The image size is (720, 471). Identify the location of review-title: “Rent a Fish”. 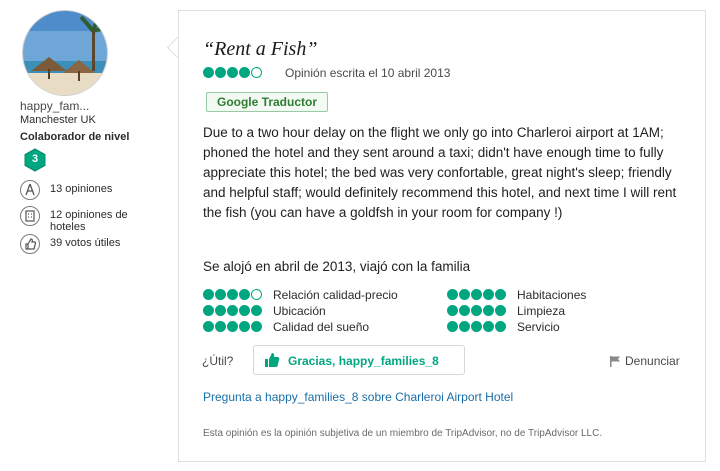
(260, 49).